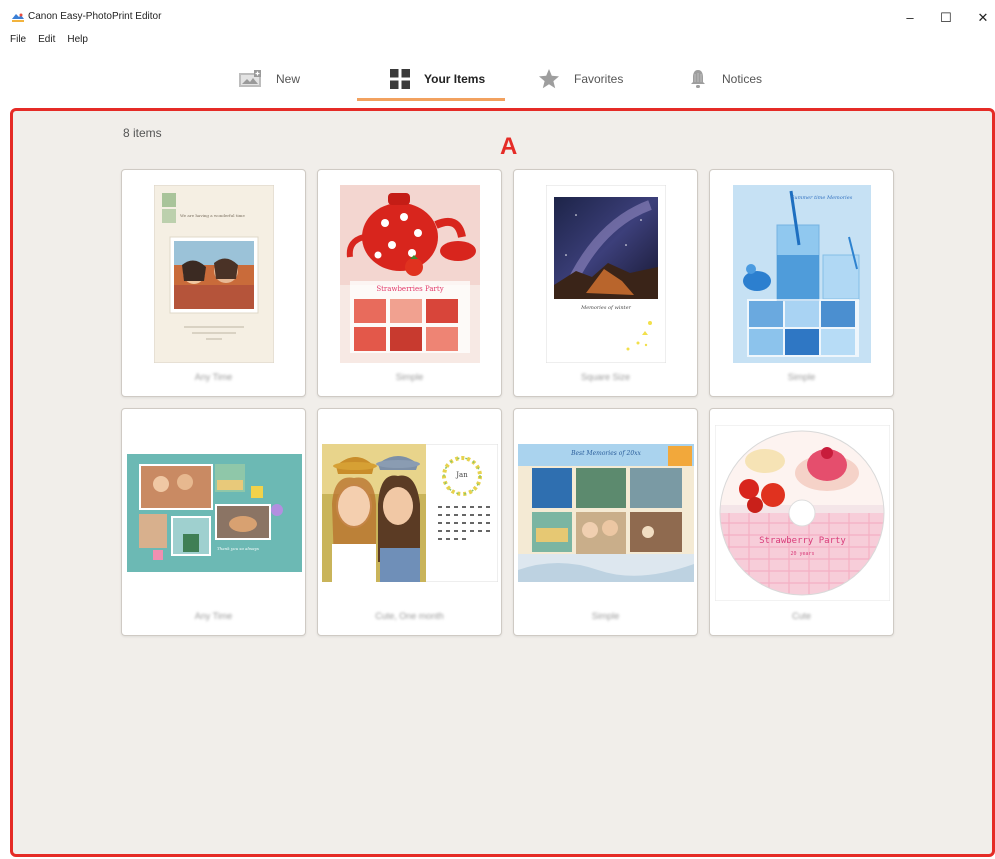 This screenshot has width=995, height=859. I want to click on tab-favorites-label: Favorites, so click(599, 79).